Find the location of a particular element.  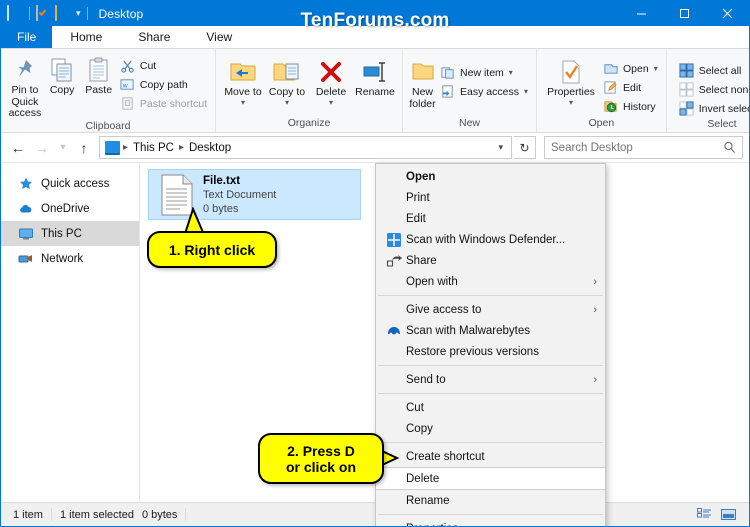

menu-item-open: Open is located at coordinates (490, 176).